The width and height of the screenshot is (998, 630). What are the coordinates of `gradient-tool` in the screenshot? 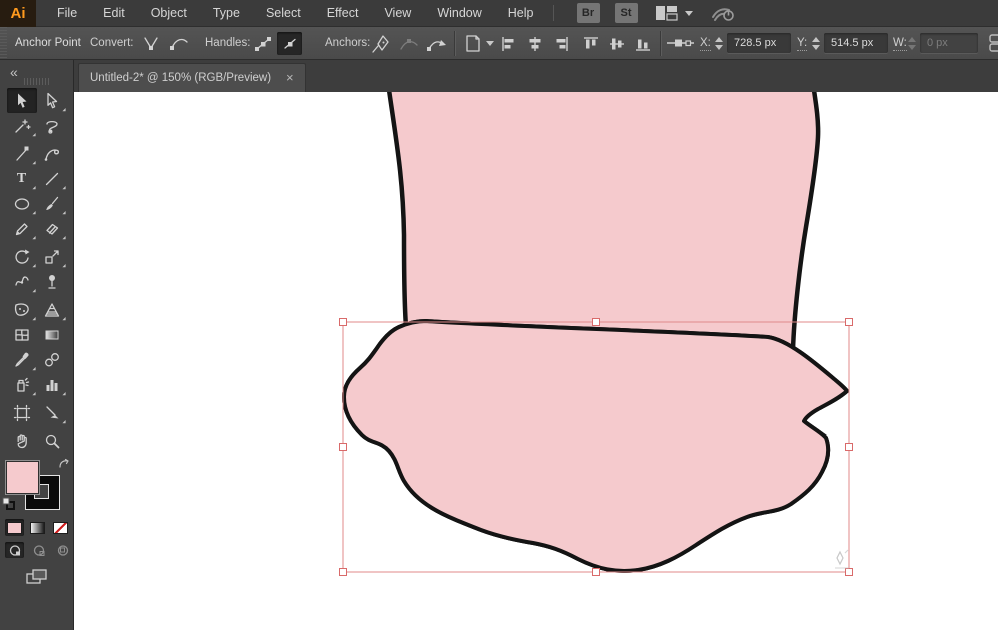 It's located at (52, 334).